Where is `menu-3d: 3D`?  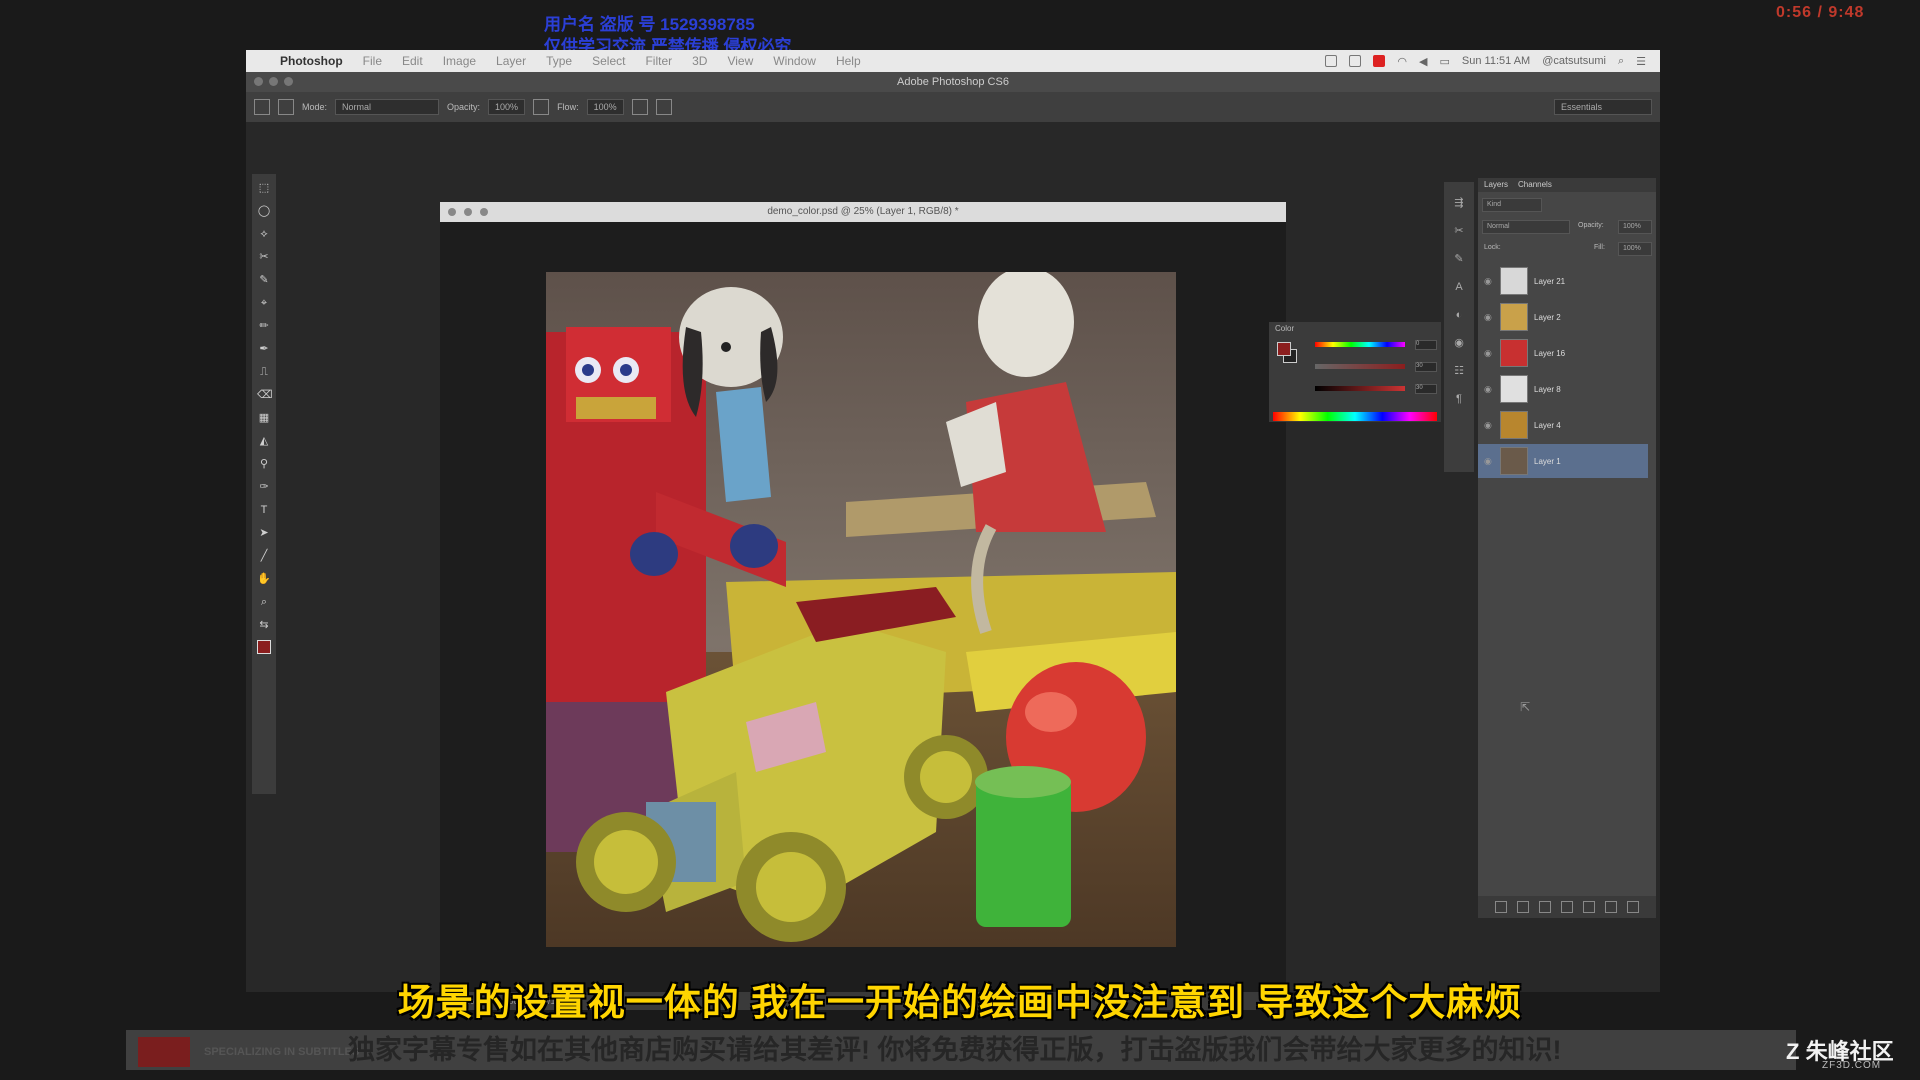 menu-3d: 3D is located at coordinates (699, 61).